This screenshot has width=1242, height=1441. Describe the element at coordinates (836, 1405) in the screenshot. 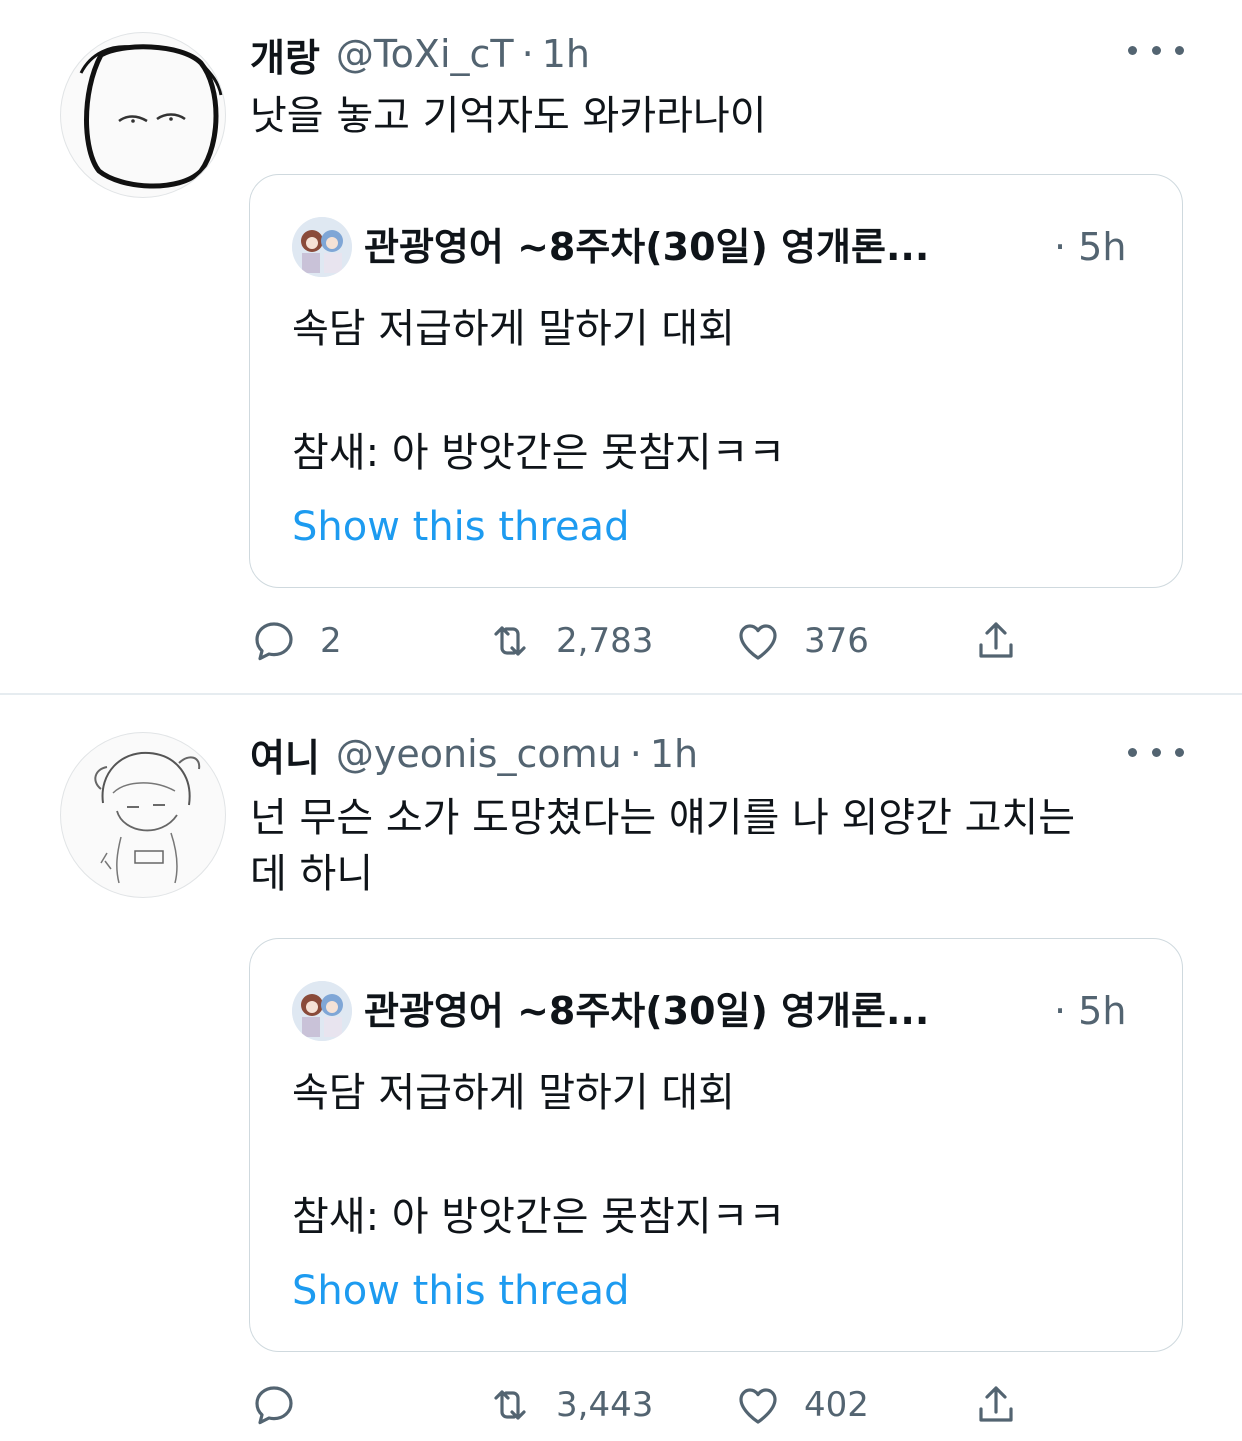

I see `like-count: 402` at that location.